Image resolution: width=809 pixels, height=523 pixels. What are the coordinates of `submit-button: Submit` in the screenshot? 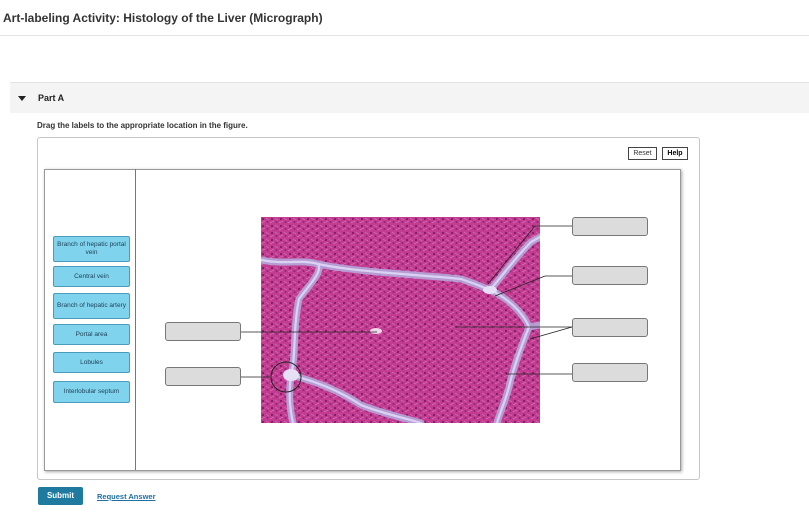 It's located at (60, 496).